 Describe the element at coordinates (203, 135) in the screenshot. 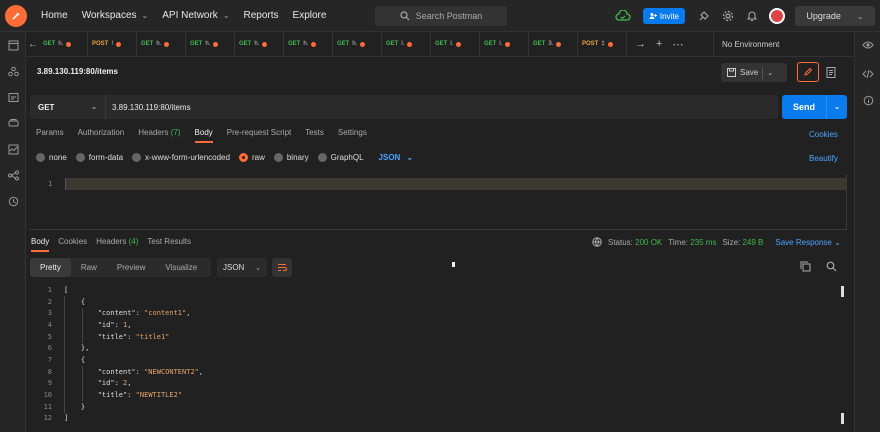

I see `tab-body: Body` at that location.